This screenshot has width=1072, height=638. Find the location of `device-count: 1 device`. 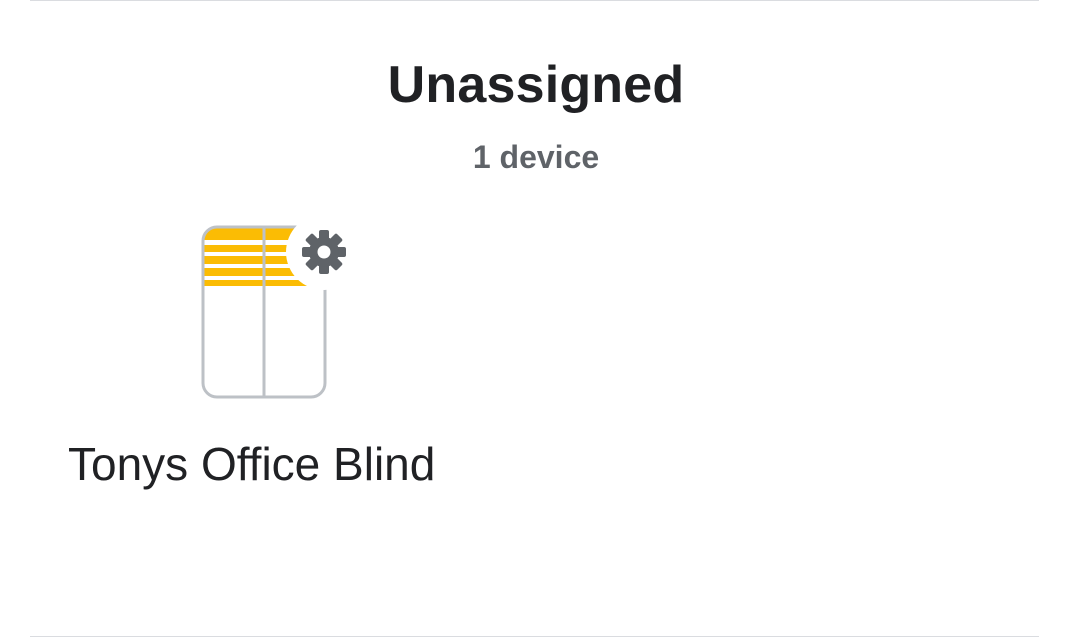

device-count: 1 device is located at coordinates (536, 157).